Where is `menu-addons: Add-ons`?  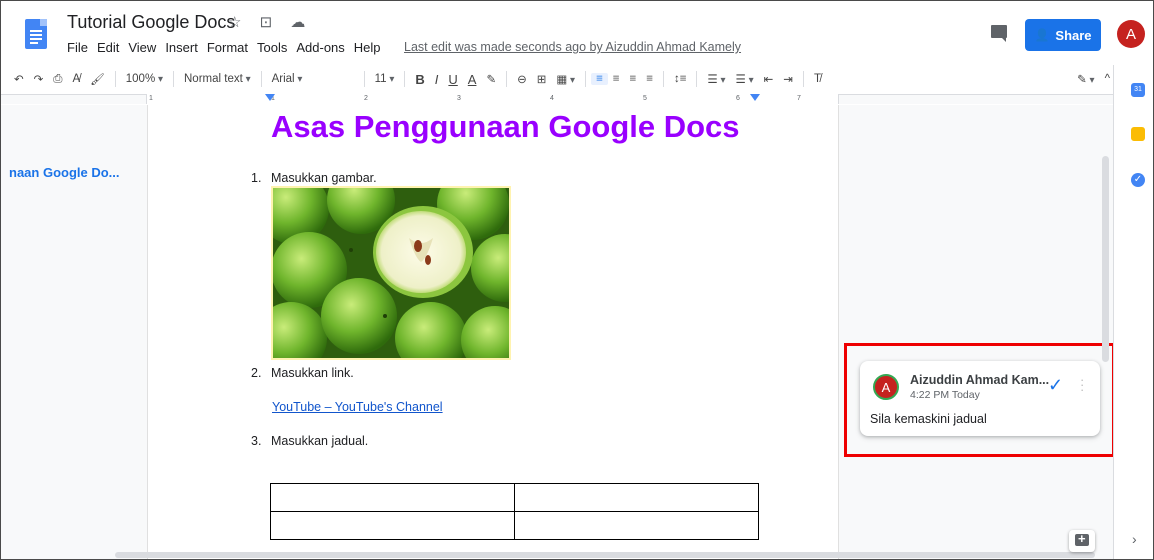
menu-addons: Add-ons is located at coordinates (320, 47).